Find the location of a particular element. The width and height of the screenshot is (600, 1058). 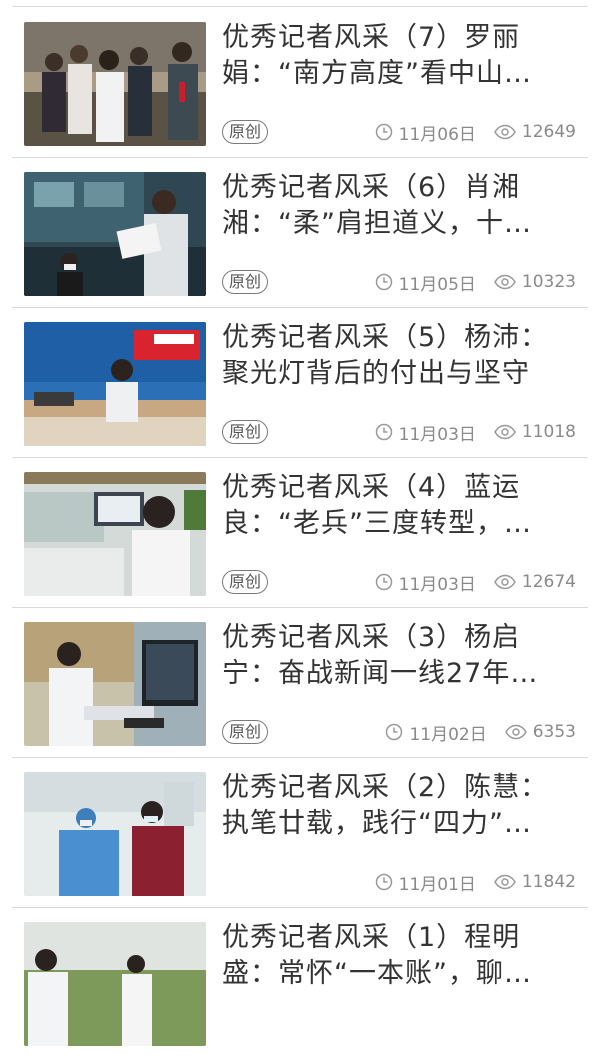

view-count: 11842 is located at coordinates (548, 882).